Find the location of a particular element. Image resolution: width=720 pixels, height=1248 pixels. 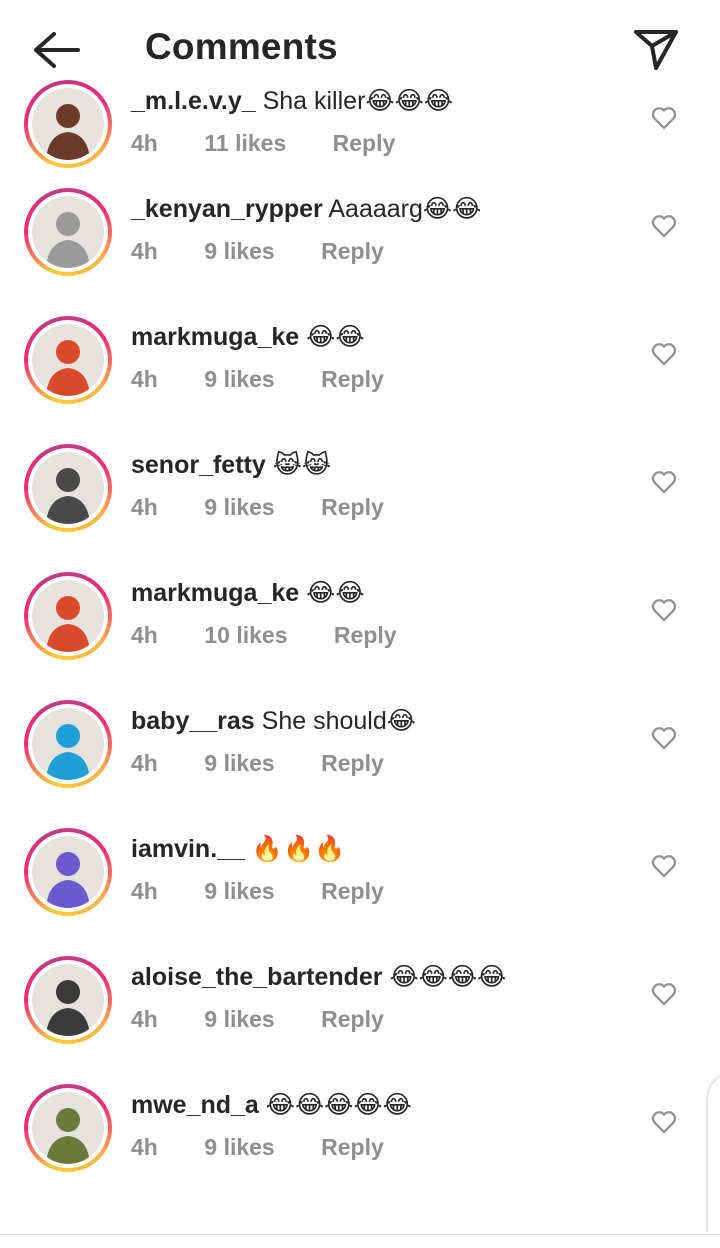

comment-body: 😂😂😂😂😂 is located at coordinates (338, 1105).